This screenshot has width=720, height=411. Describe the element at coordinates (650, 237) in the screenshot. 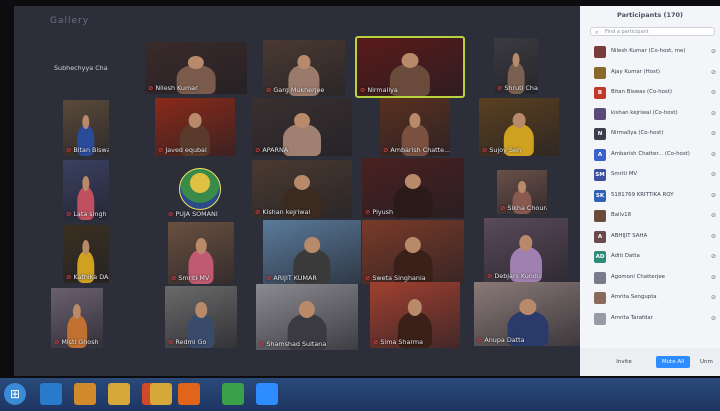

I see `participant-row: A ABHIJIT SAHA ⊘` at that location.